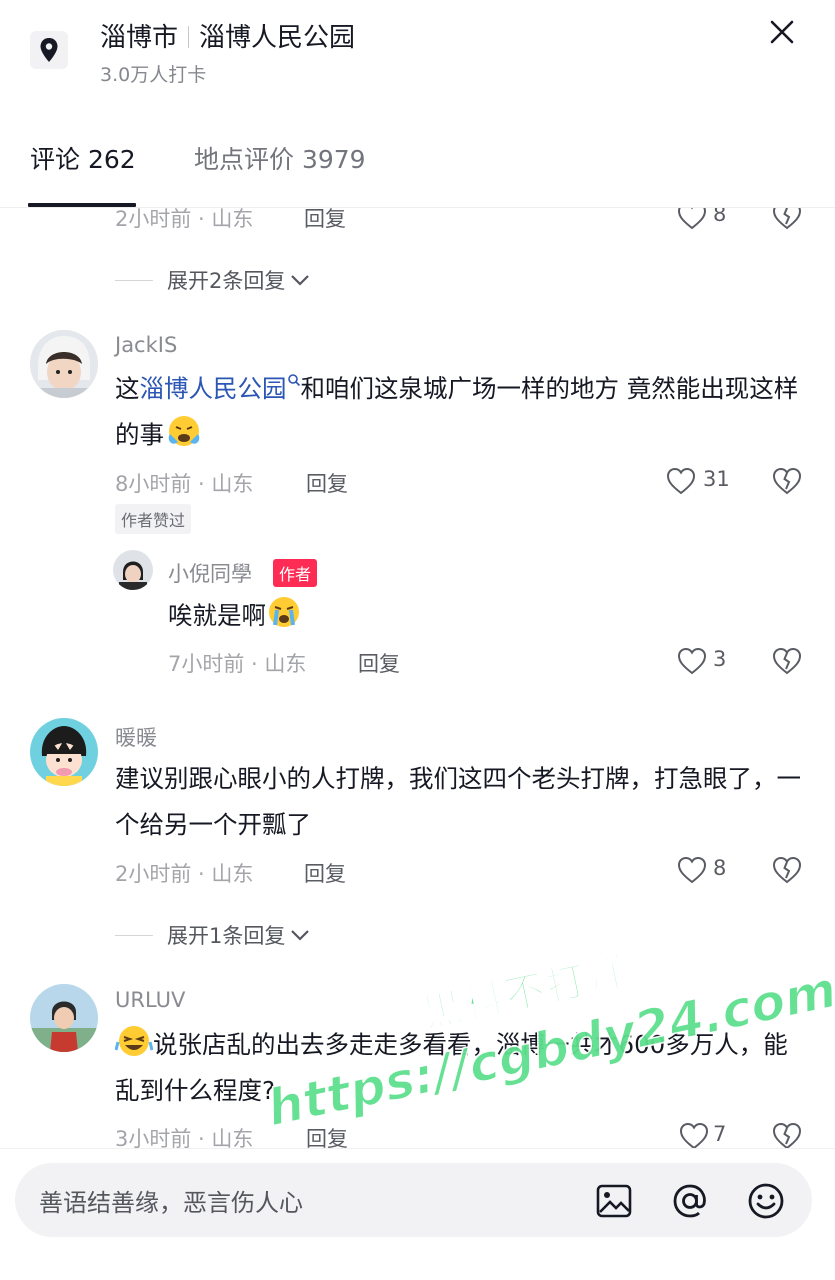 Image resolution: width=835 pixels, height=1280 pixels. I want to click on comment-text: 这淄博人民公园 和咱们这泉城广场一样的地方 竟然能出现这样的事, so click(460, 412).